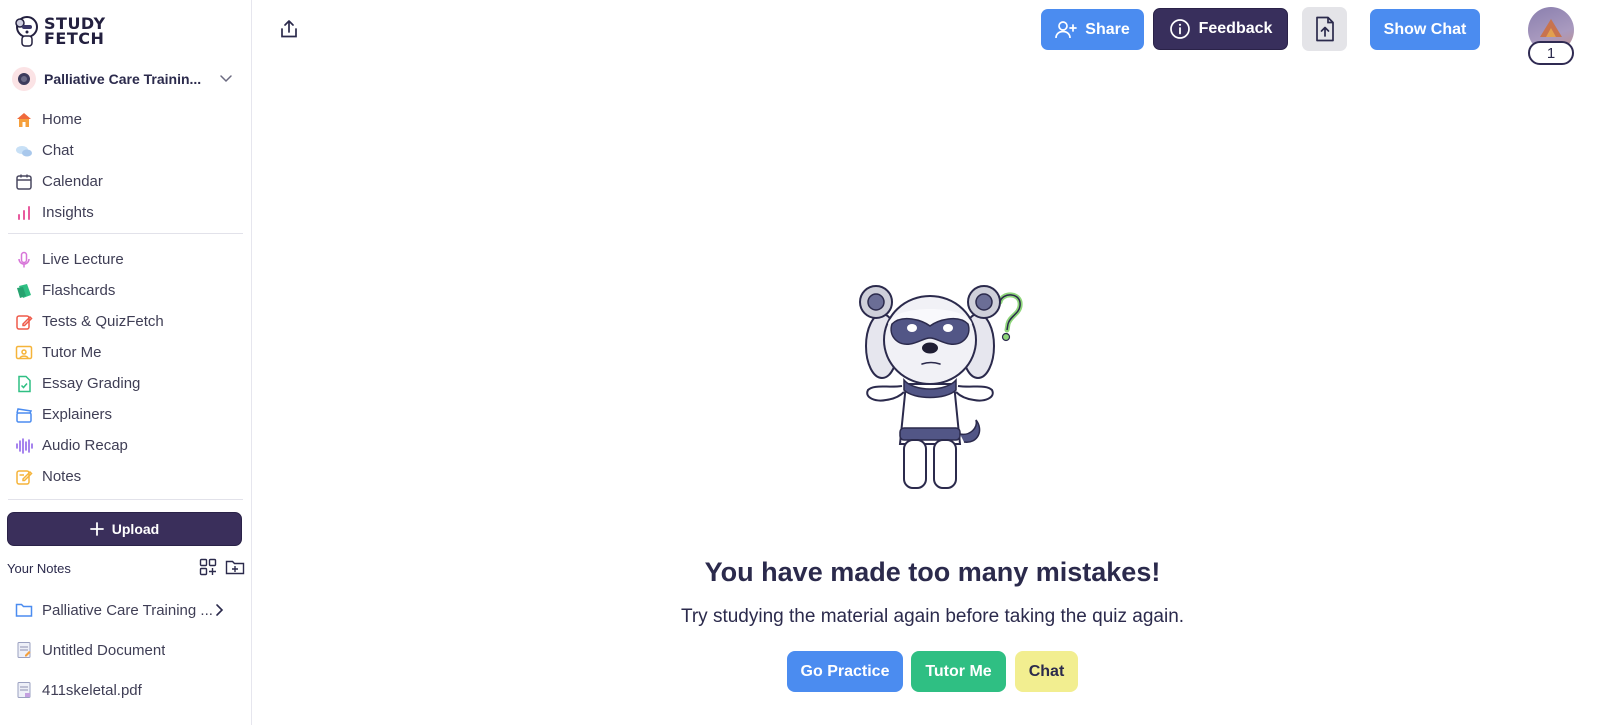  What do you see at coordinates (24, 322) in the screenshot?
I see `edit-pencil-icon` at bounding box center [24, 322].